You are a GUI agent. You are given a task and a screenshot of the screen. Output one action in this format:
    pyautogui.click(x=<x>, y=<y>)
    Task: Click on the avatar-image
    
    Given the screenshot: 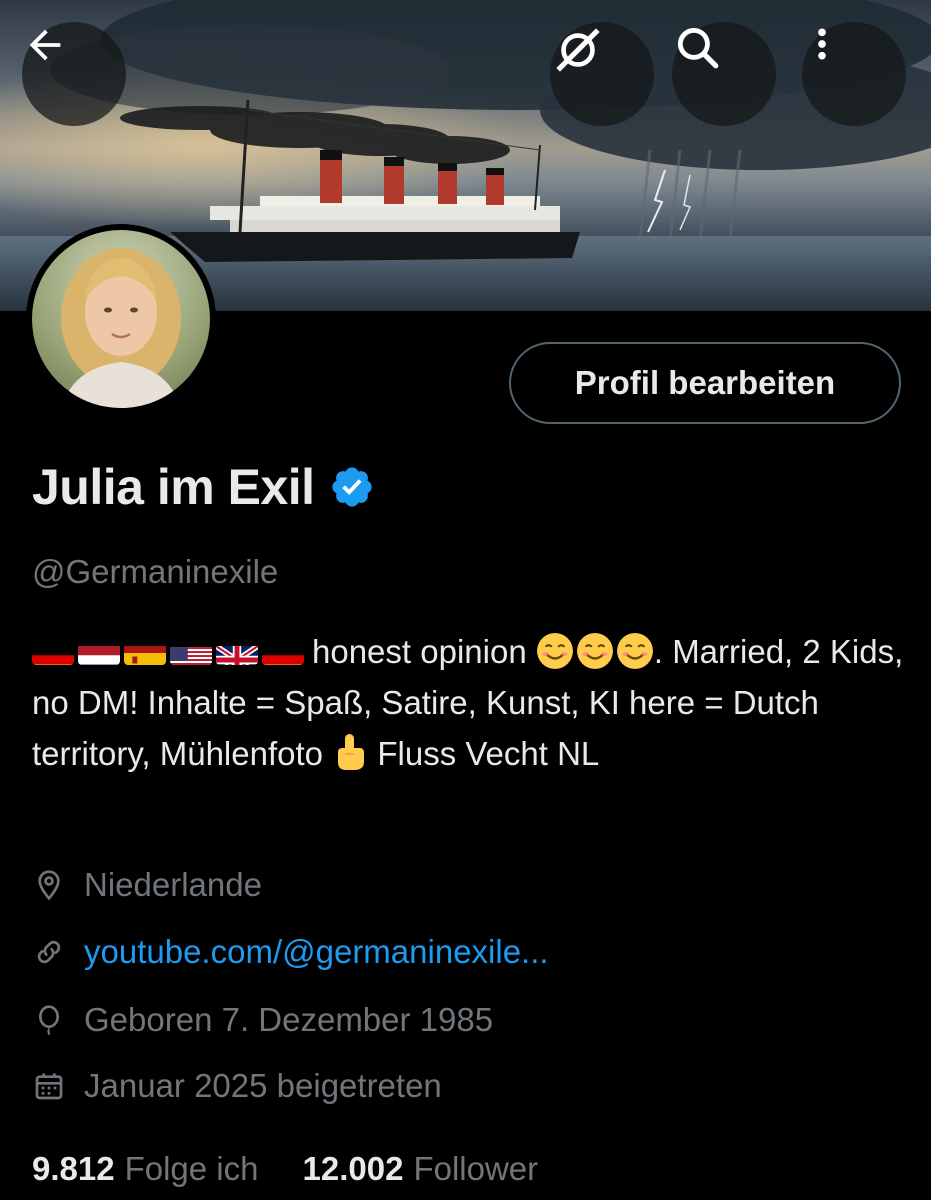 What is the action you would take?
    pyautogui.click(x=121, y=319)
    